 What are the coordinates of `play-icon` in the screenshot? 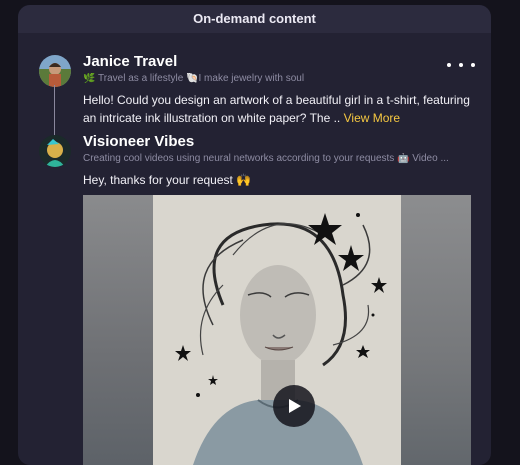 It's located at (295, 406).